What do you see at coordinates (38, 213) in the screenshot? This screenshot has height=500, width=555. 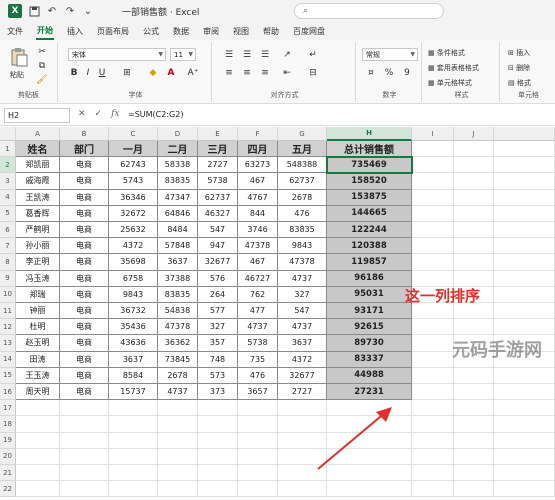 I see `data-cell: 葛香辉` at bounding box center [38, 213].